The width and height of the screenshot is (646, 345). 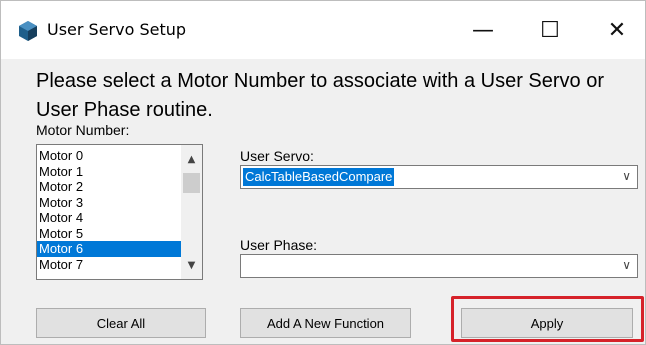 What do you see at coordinates (191, 266) in the screenshot?
I see `scroll-down-icon: ▼` at bounding box center [191, 266].